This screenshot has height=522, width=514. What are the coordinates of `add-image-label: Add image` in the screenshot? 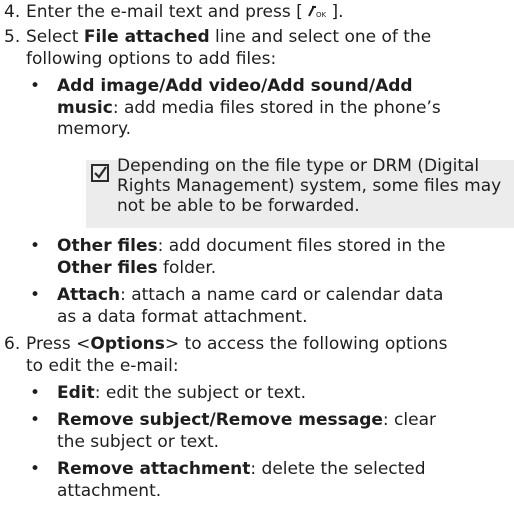 It's located at (108, 86).